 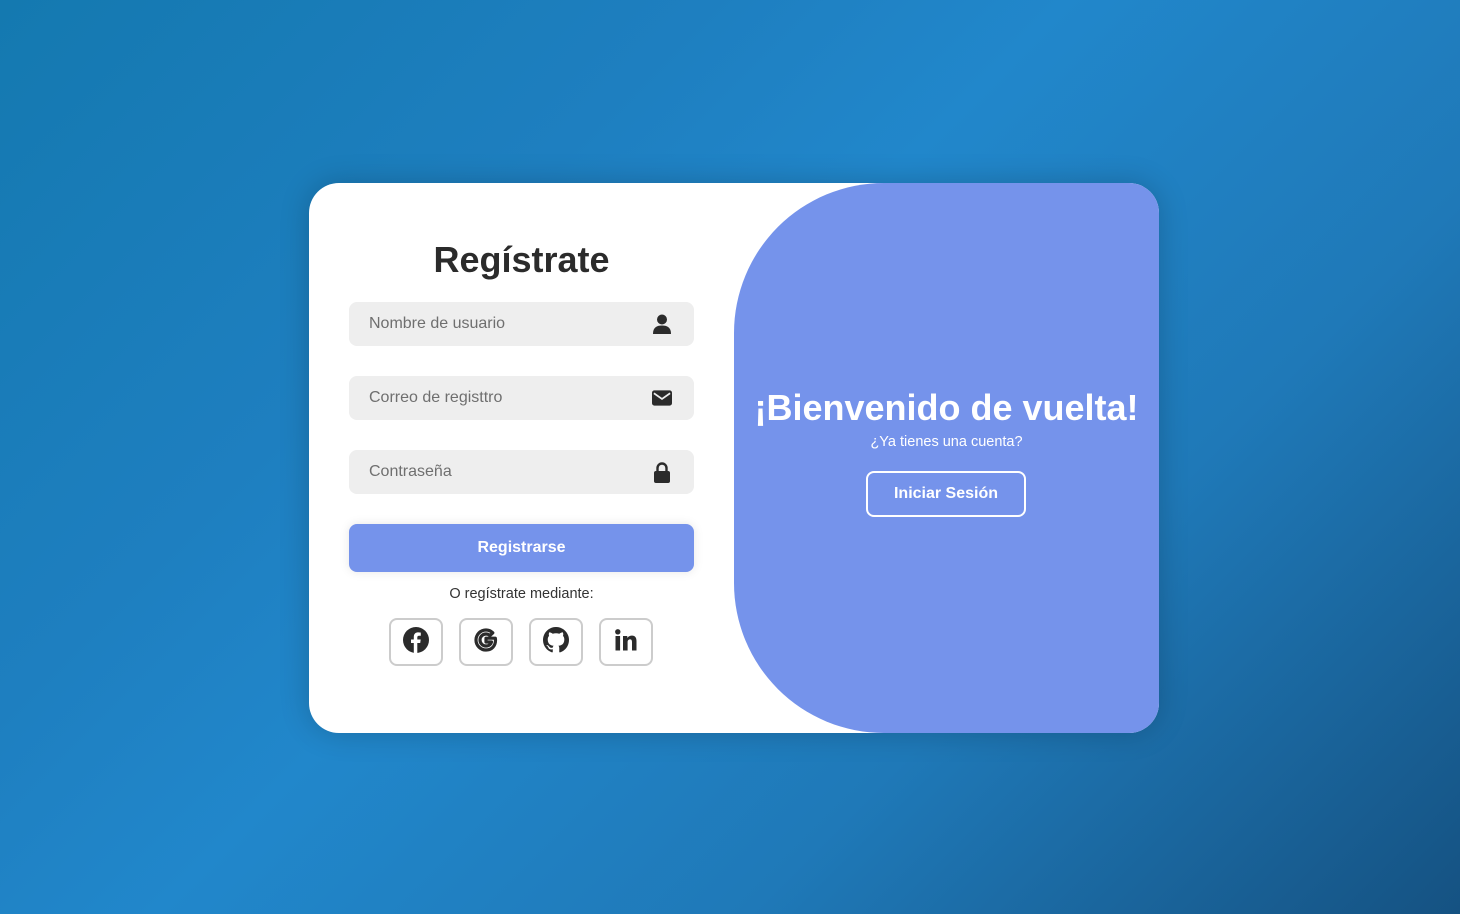 I want to click on user-icon, so click(x=662, y=324).